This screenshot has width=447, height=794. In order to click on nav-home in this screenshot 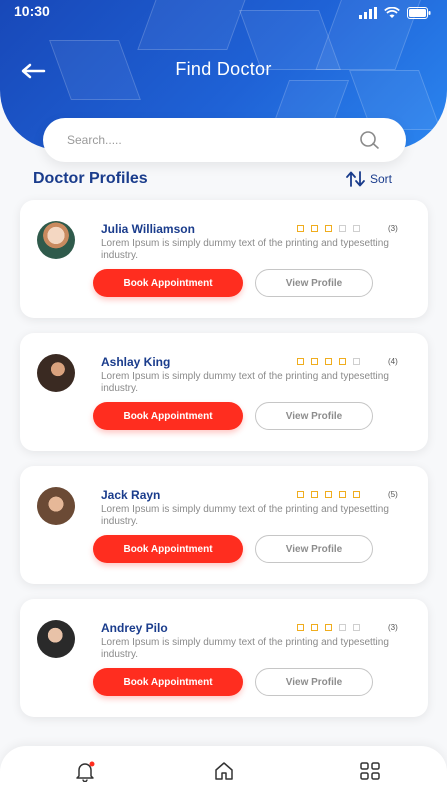, I will do `click(224, 771)`.